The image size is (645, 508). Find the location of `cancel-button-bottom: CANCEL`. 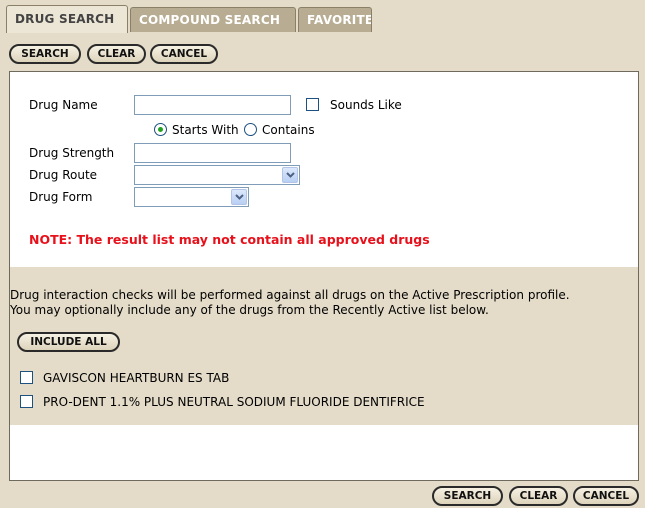

cancel-button-bottom: CANCEL is located at coordinates (606, 496).